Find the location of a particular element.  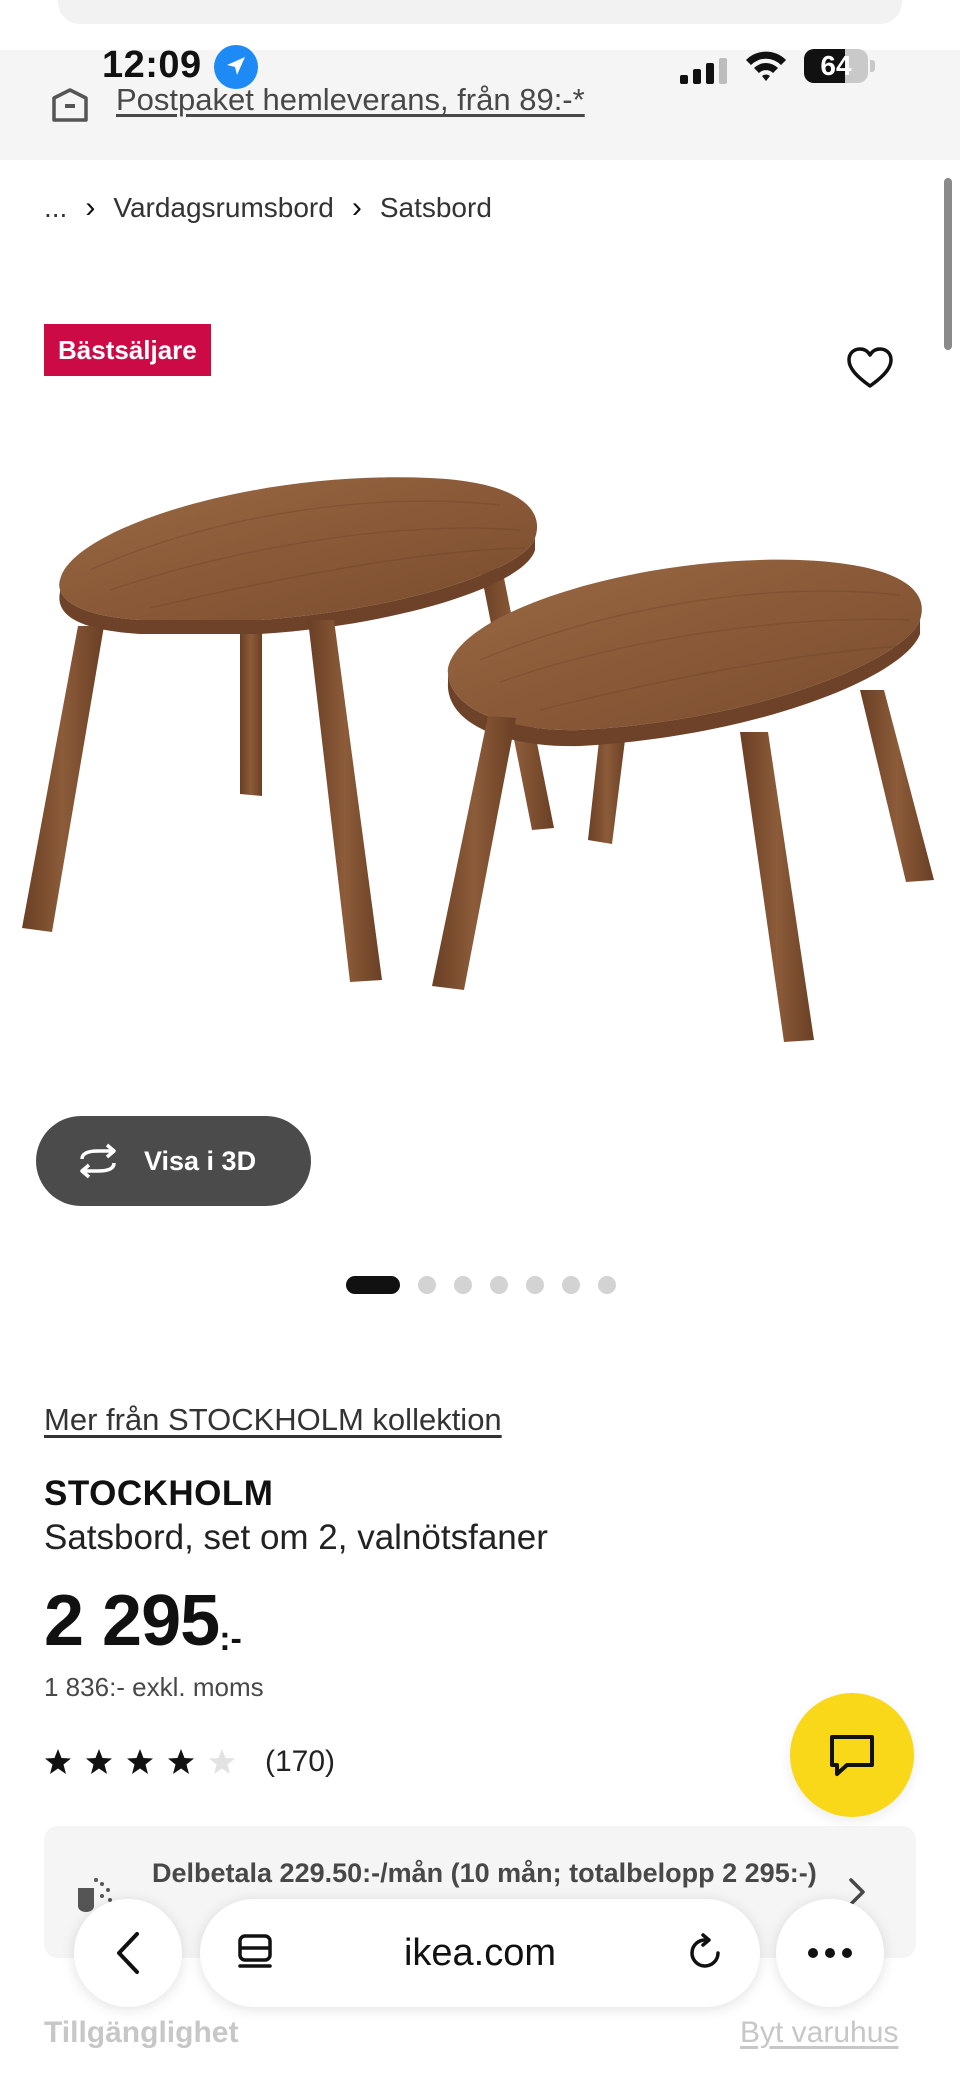

chat-icon is located at coordinates (852, 1755).